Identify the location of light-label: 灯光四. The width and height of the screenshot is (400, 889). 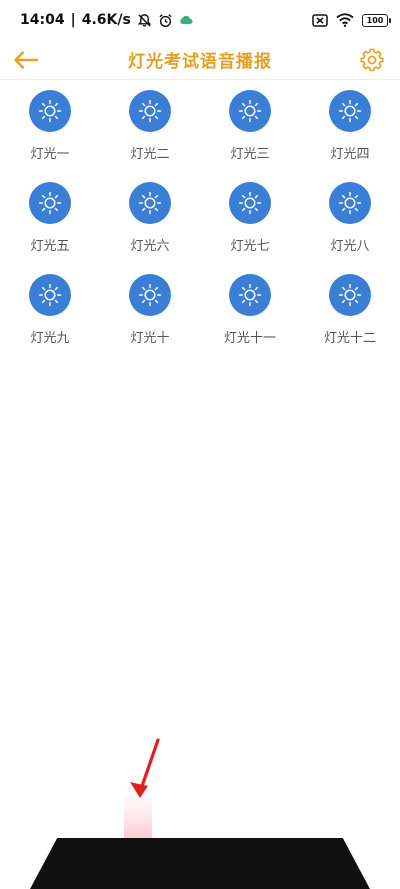
(350, 154).